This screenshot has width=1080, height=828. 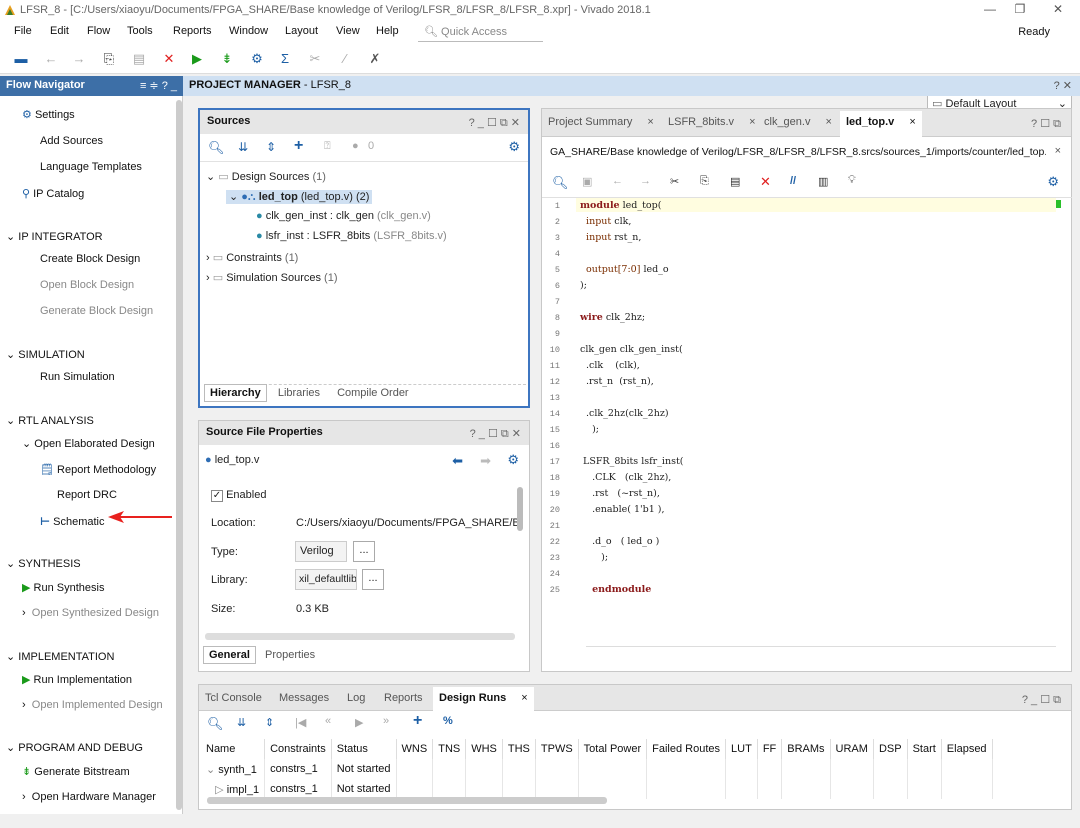 What do you see at coordinates (1063, 85) in the screenshot?
I see `project-manager-controls: ? ✕` at bounding box center [1063, 85].